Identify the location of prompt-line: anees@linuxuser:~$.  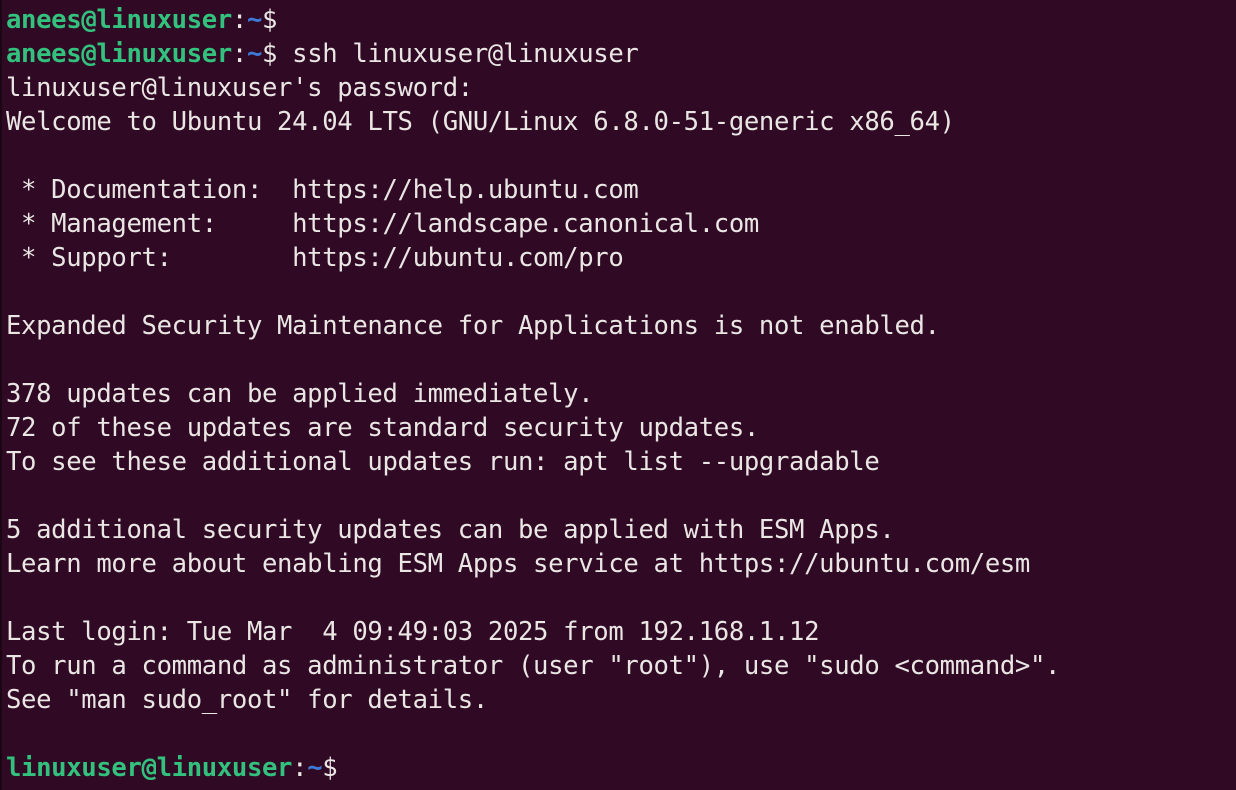
(621, 20).